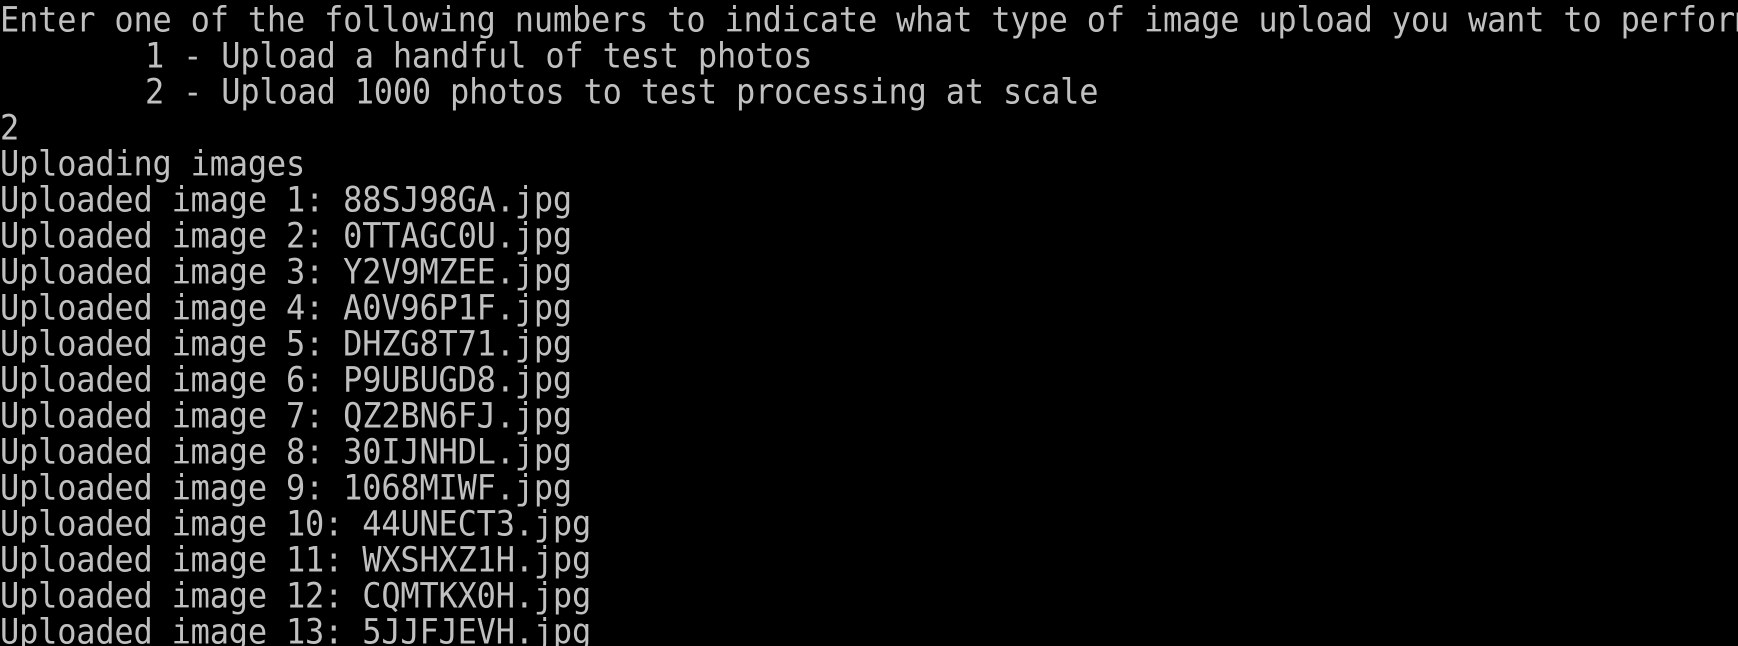 The height and width of the screenshot is (646, 1738). What do you see at coordinates (286, 271) in the screenshot?
I see `upload-log-line: Uploaded image 3: Y2V9MZEE.jpg` at bounding box center [286, 271].